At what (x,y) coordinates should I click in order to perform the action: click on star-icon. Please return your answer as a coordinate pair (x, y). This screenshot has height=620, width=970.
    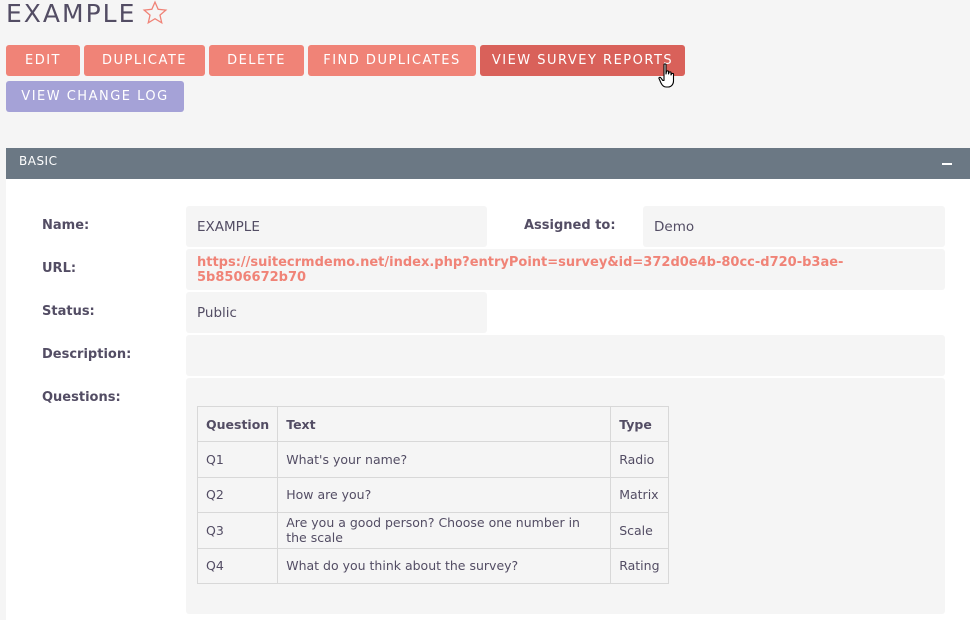
    Looking at the image, I should click on (155, 13).